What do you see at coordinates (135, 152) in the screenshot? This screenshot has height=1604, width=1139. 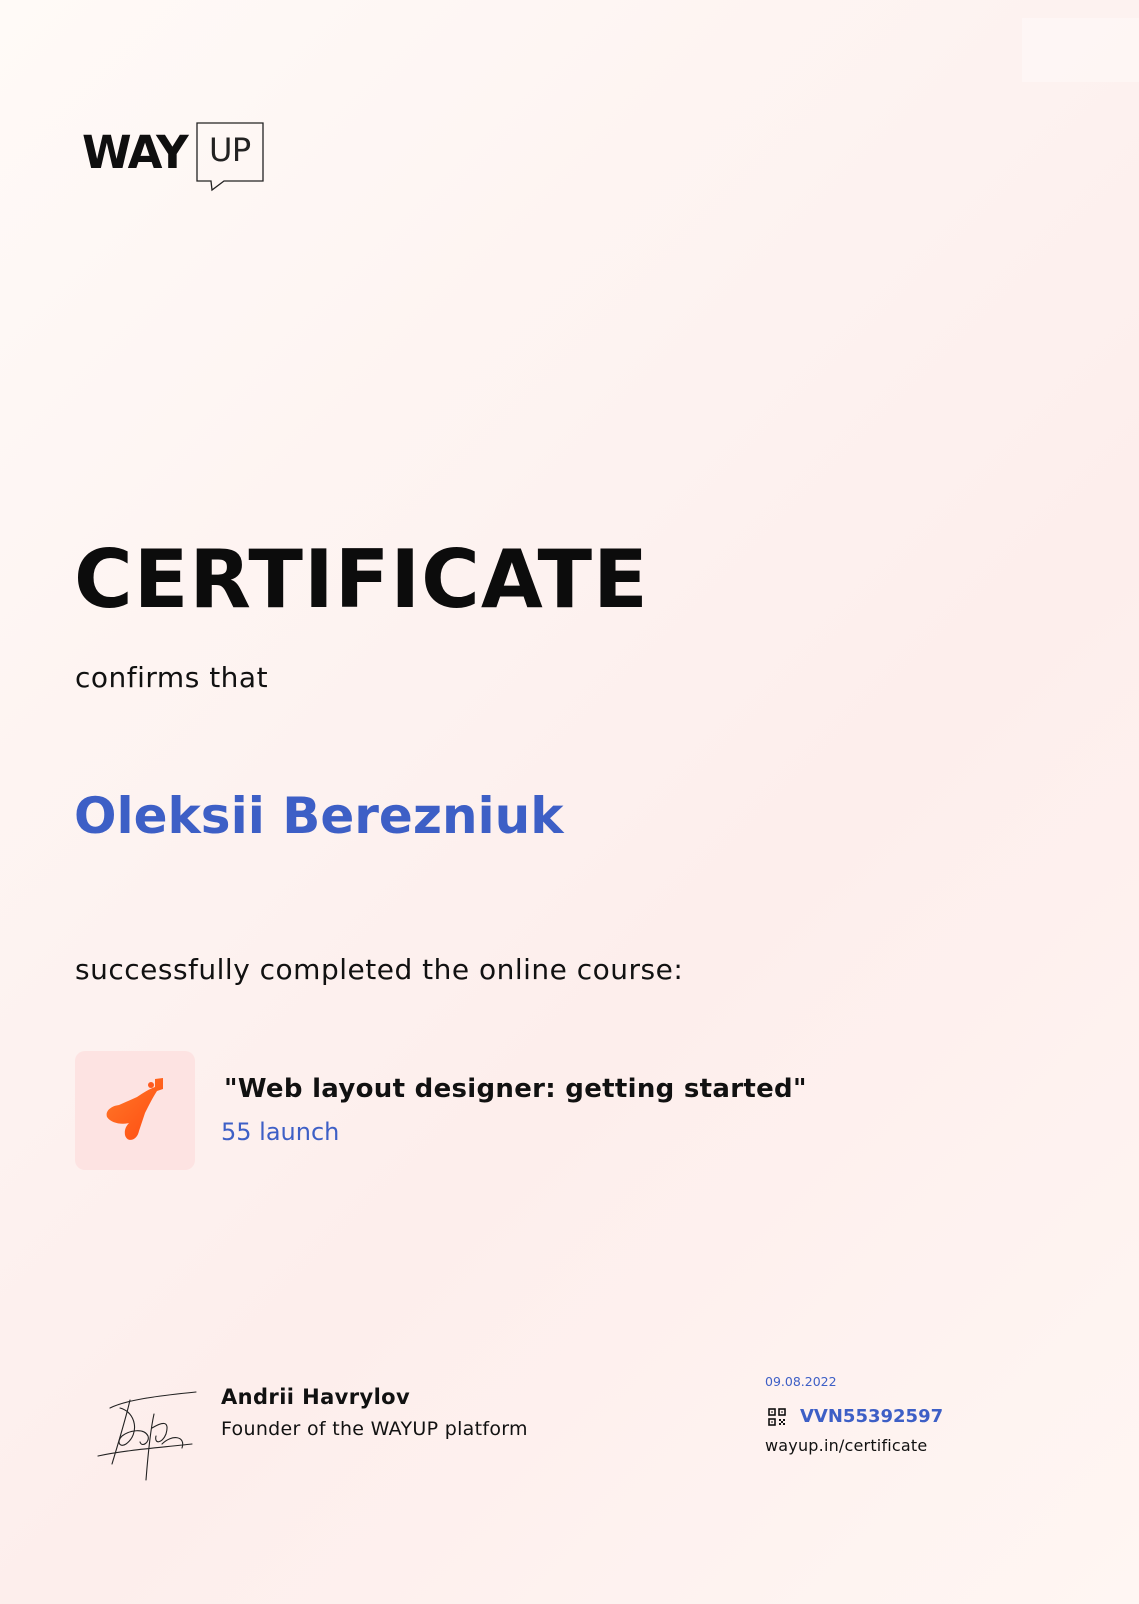 I see `logo-way-text: WAY` at bounding box center [135, 152].